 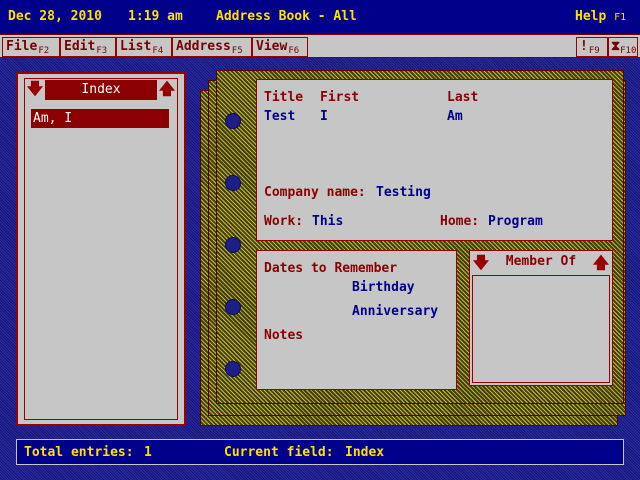 What do you see at coordinates (541, 261) in the screenshot?
I see `member-of-title: Member Of` at bounding box center [541, 261].